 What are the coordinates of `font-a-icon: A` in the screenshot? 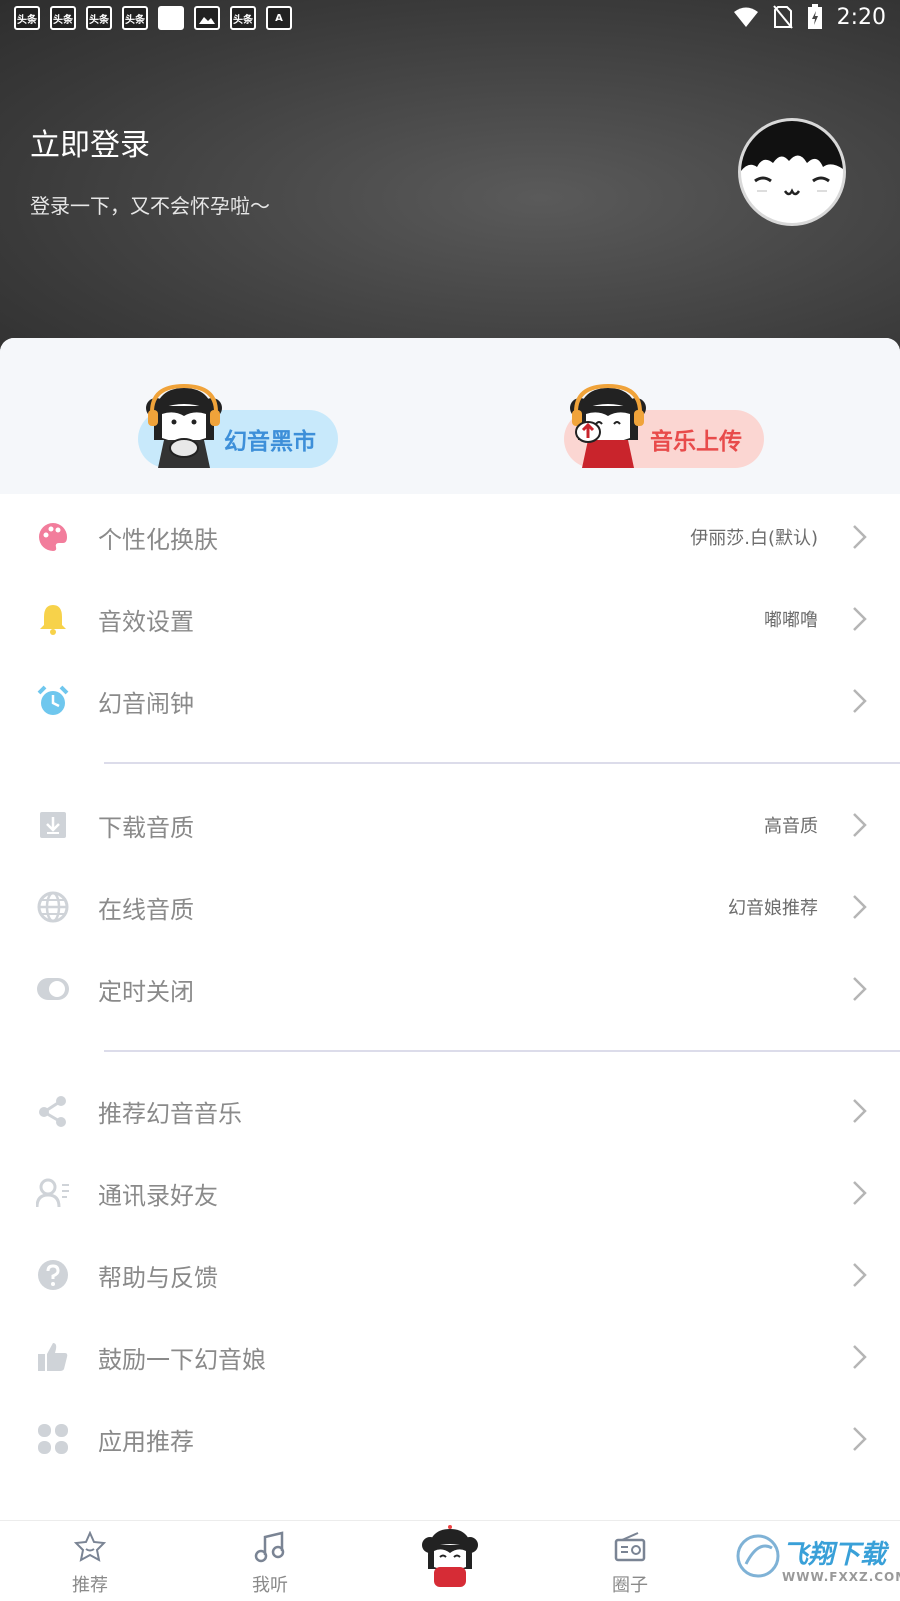 It's located at (279, 18).